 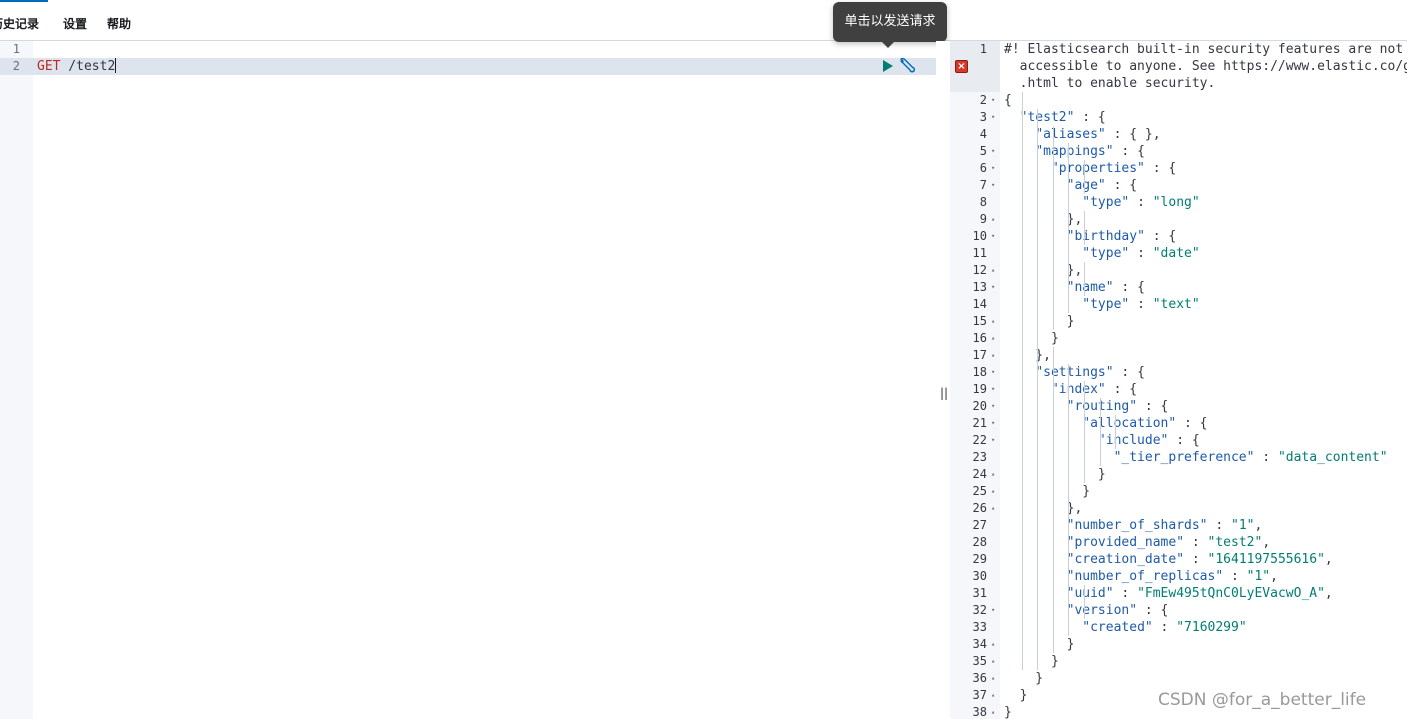 What do you see at coordinates (979, 440) in the screenshot?
I see `line-number: 22` at bounding box center [979, 440].